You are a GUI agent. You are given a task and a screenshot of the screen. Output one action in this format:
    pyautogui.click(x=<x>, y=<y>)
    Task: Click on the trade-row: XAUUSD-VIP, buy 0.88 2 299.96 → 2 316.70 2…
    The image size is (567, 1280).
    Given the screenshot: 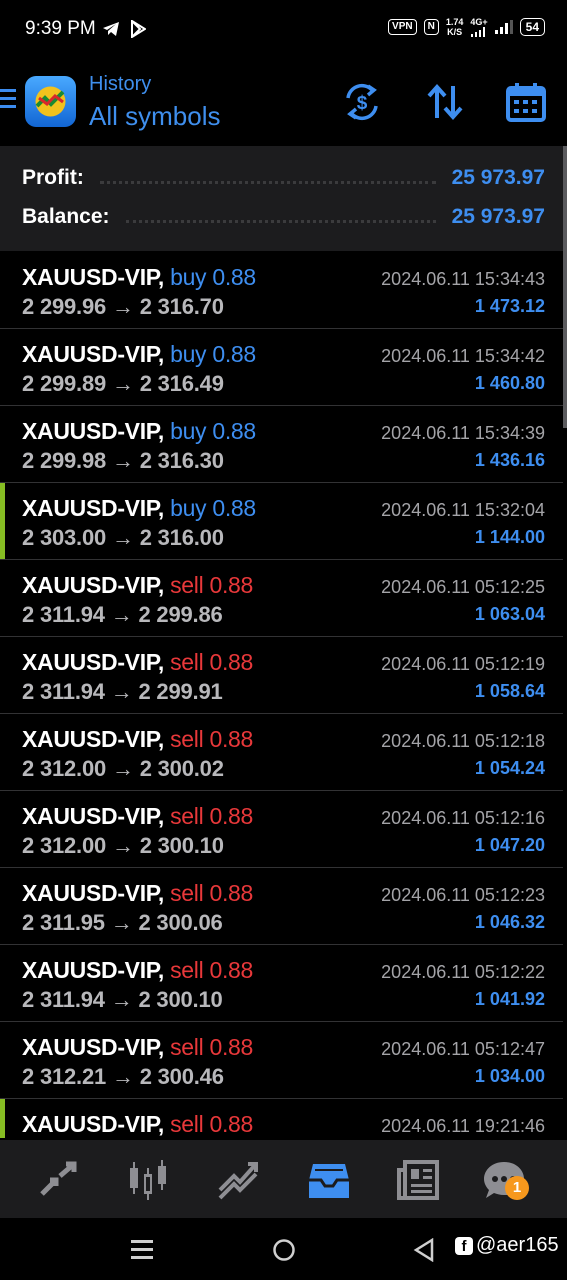 What is the action you would take?
    pyautogui.click(x=281, y=290)
    